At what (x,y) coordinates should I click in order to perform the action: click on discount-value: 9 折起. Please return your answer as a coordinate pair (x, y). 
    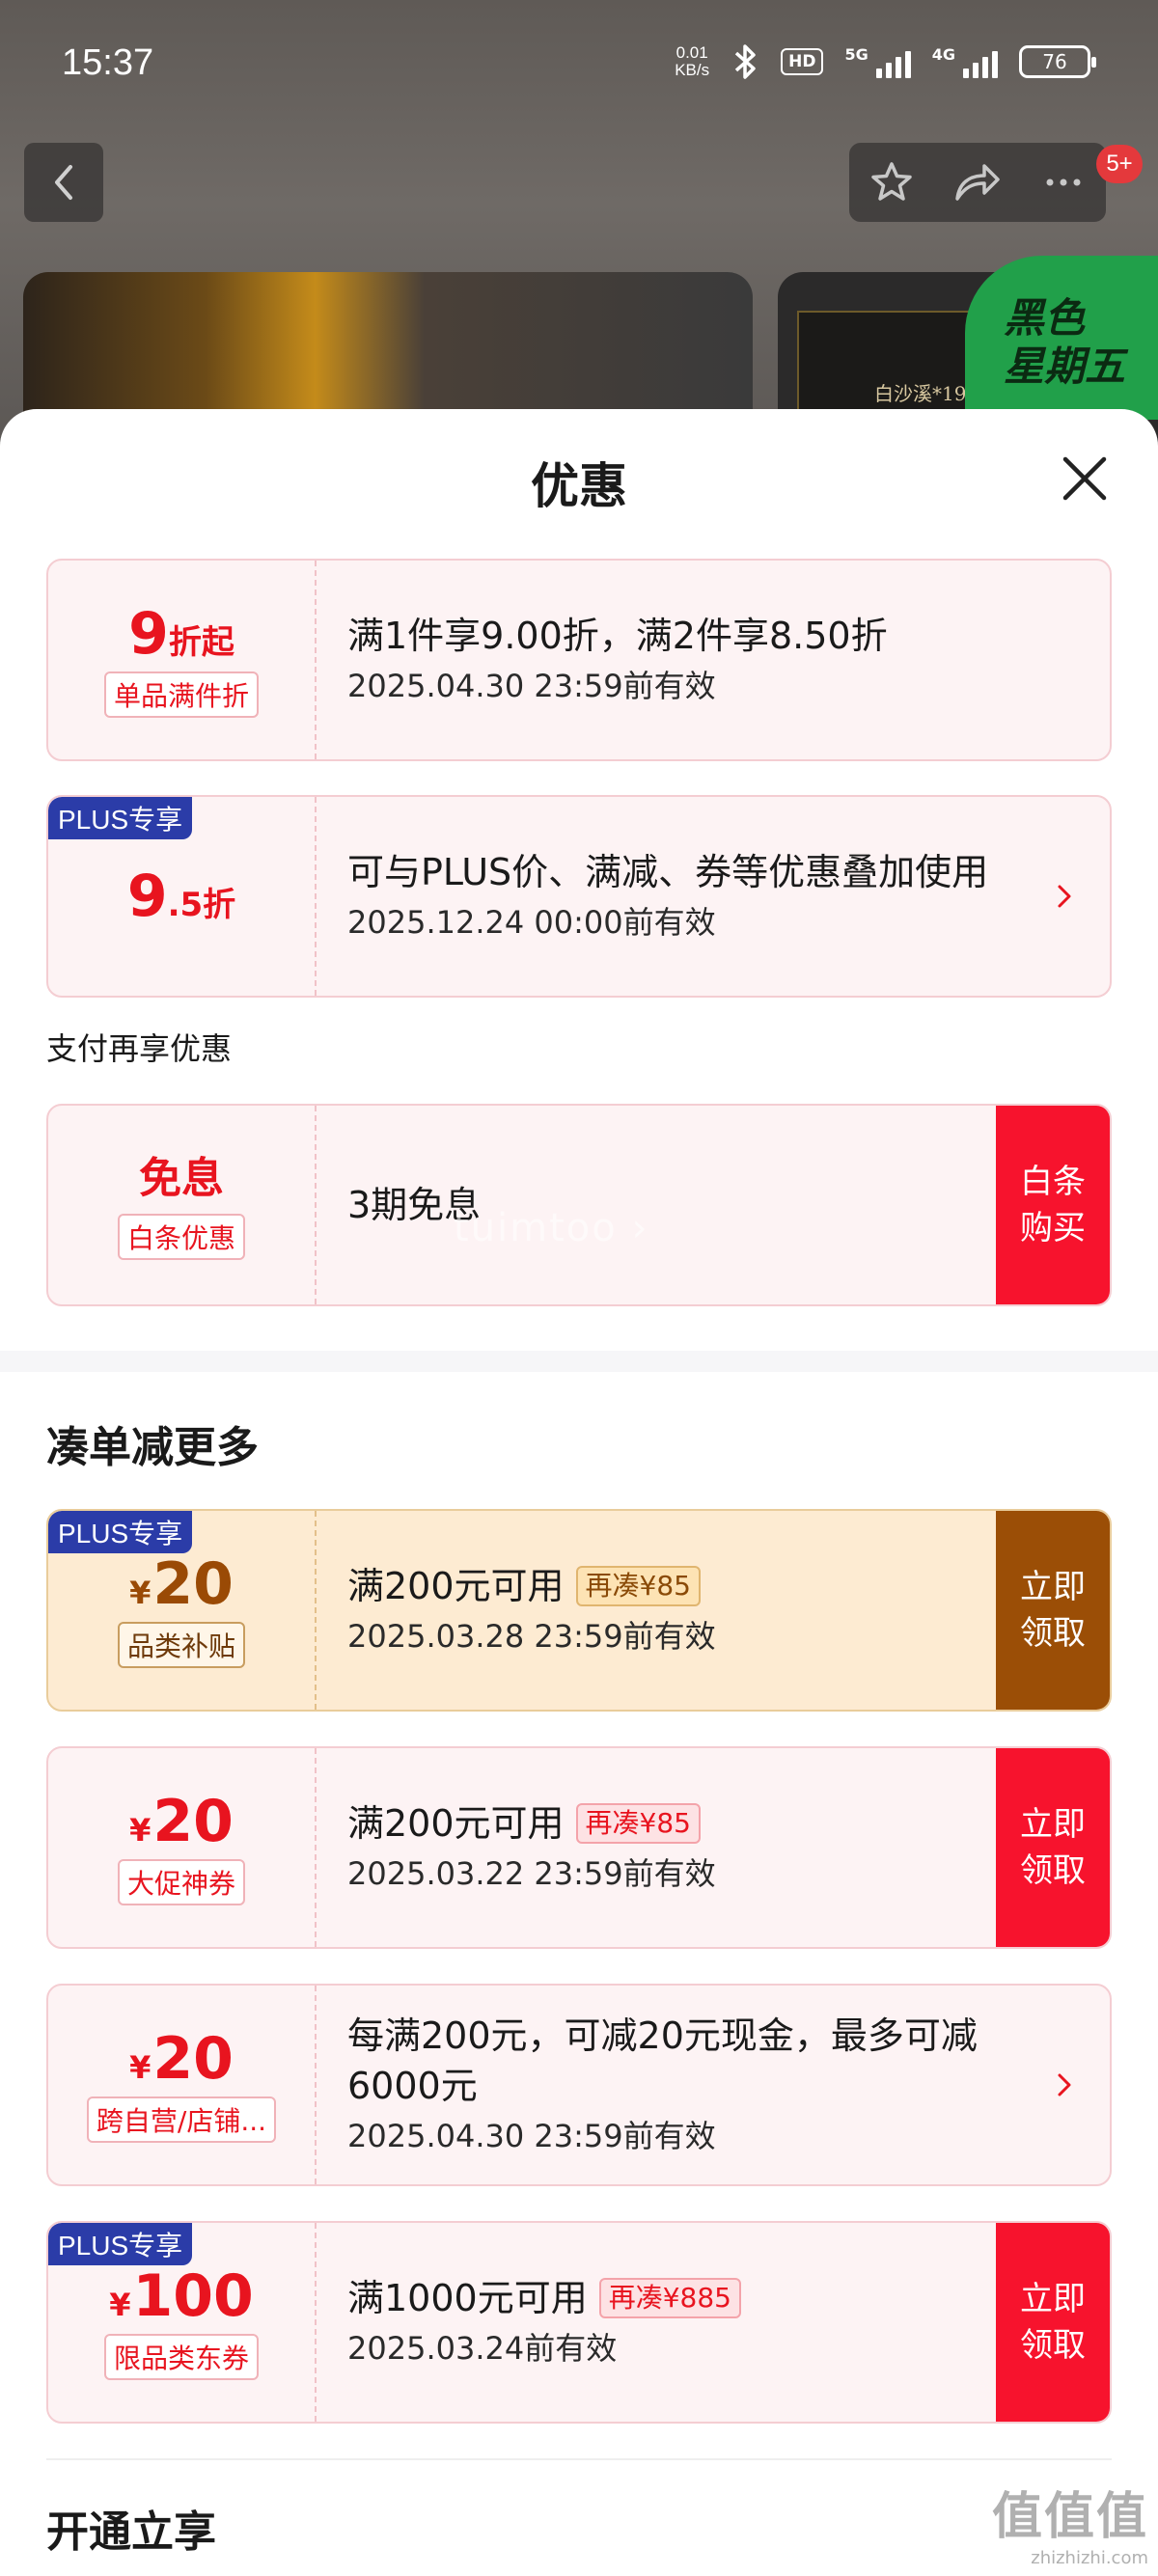
    Looking at the image, I should click on (181, 634).